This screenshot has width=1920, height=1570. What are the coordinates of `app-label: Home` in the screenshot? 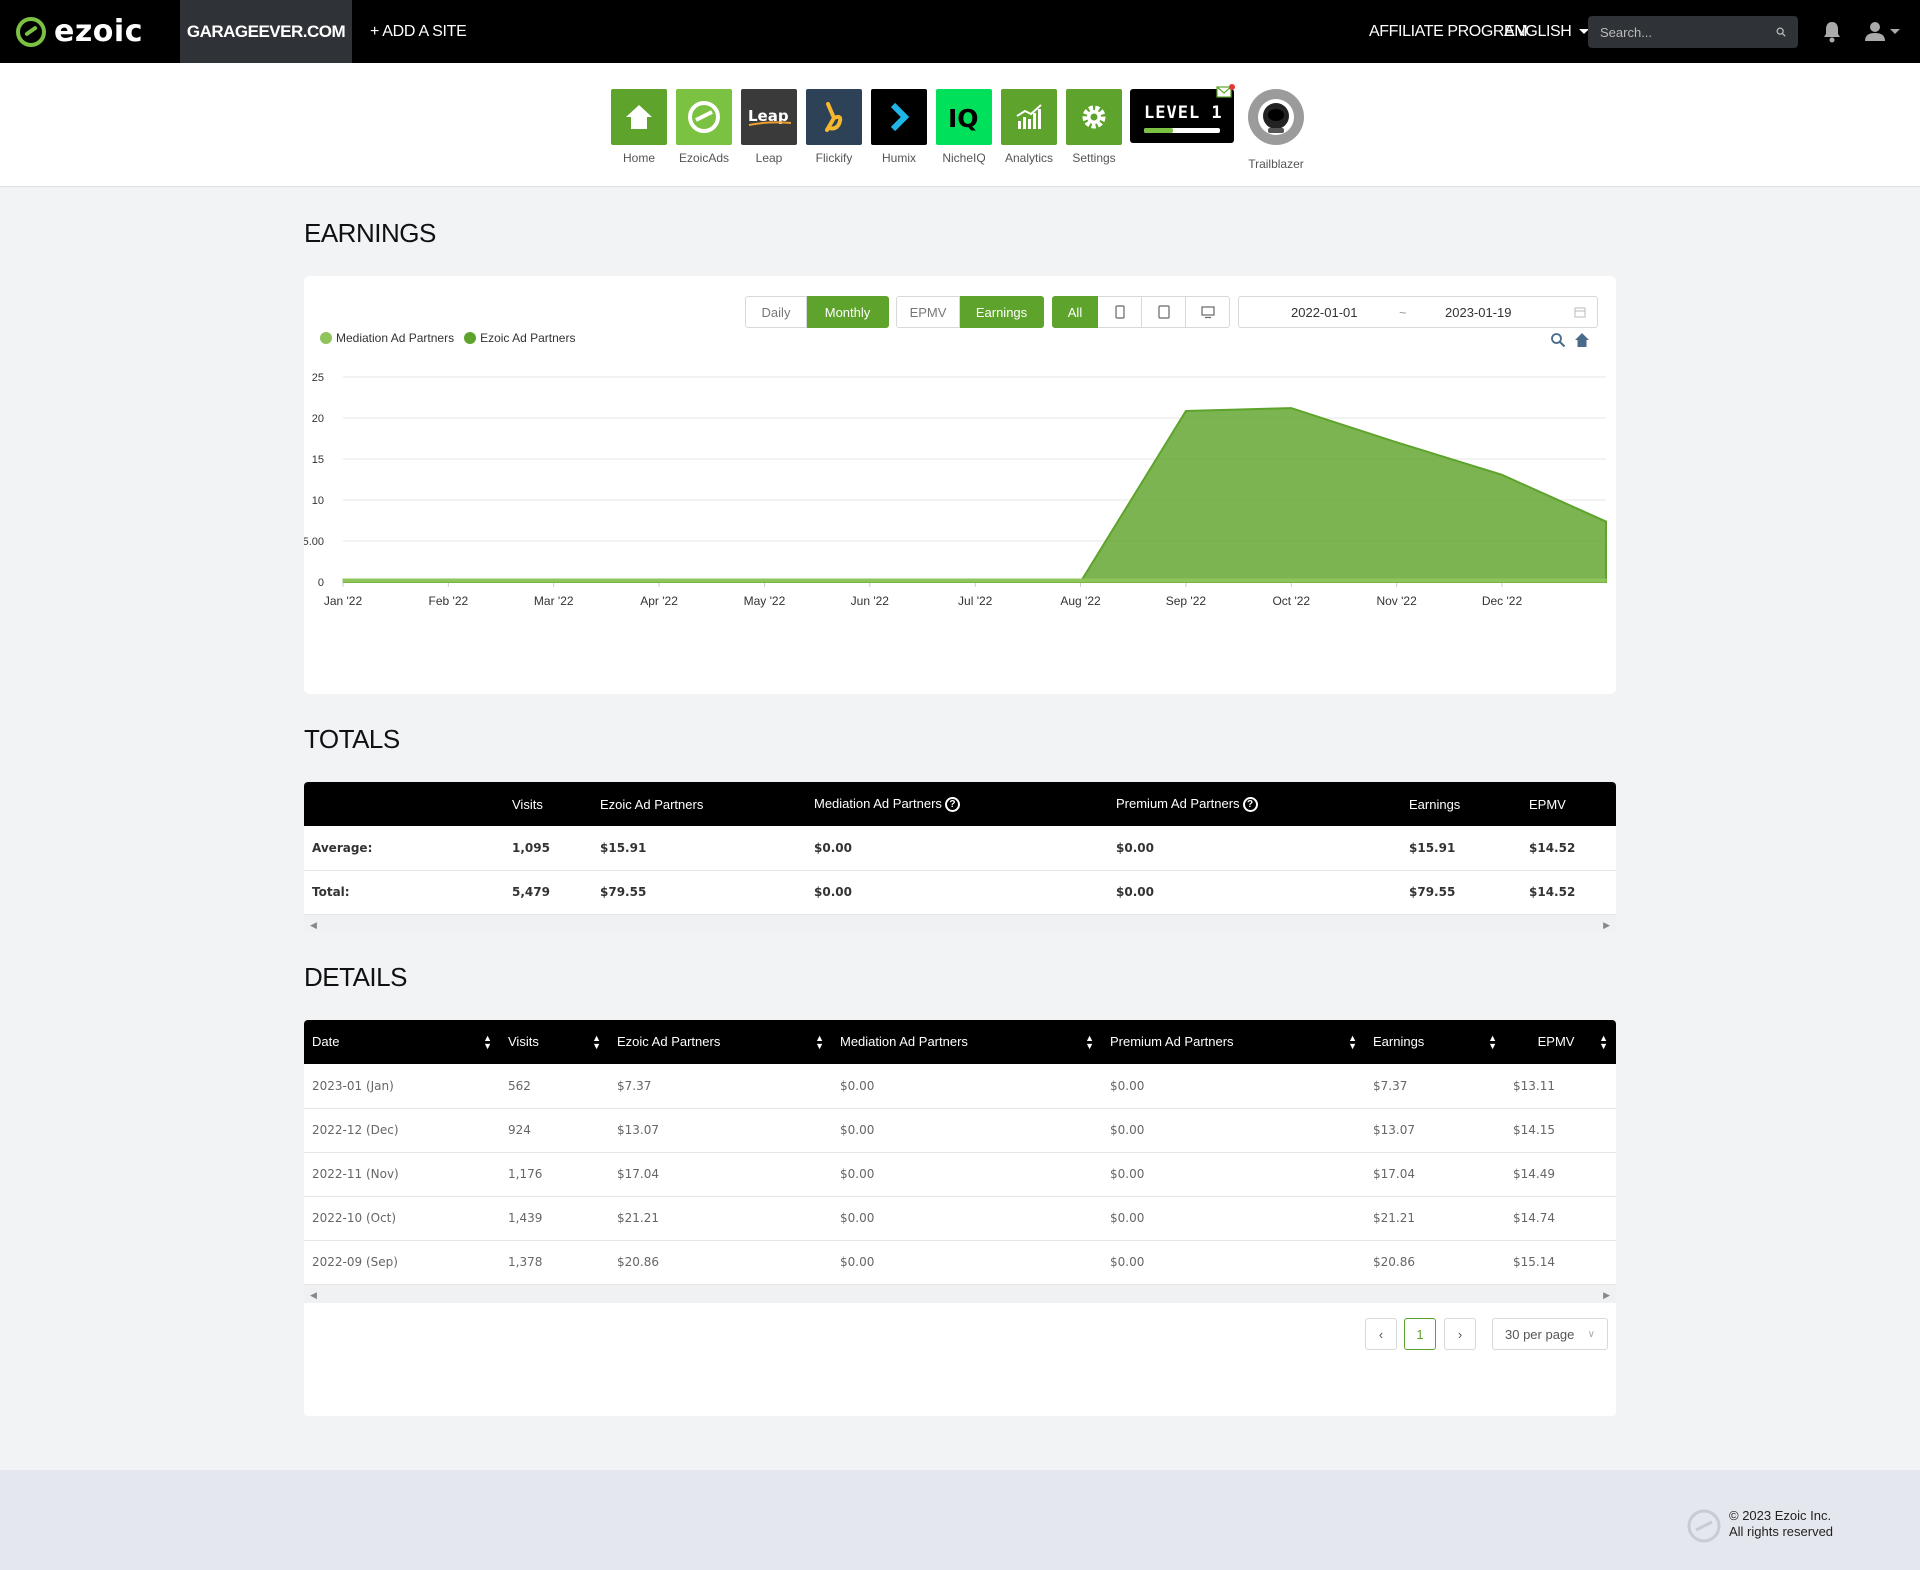 It's located at (638, 158).